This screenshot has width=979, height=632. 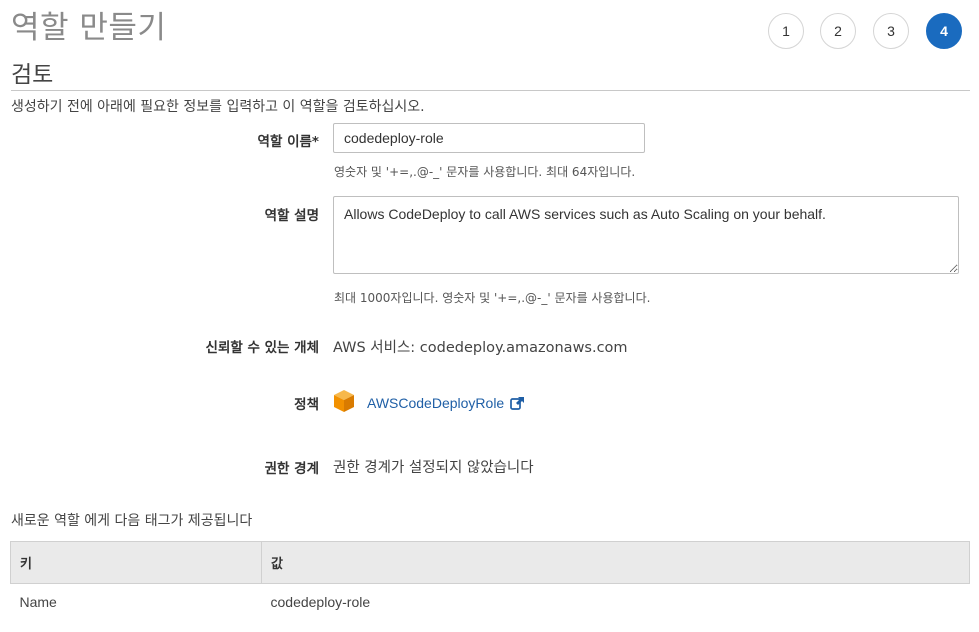 What do you see at coordinates (517, 403) in the screenshot?
I see `external-link-icon` at bounding box center [517, 403].